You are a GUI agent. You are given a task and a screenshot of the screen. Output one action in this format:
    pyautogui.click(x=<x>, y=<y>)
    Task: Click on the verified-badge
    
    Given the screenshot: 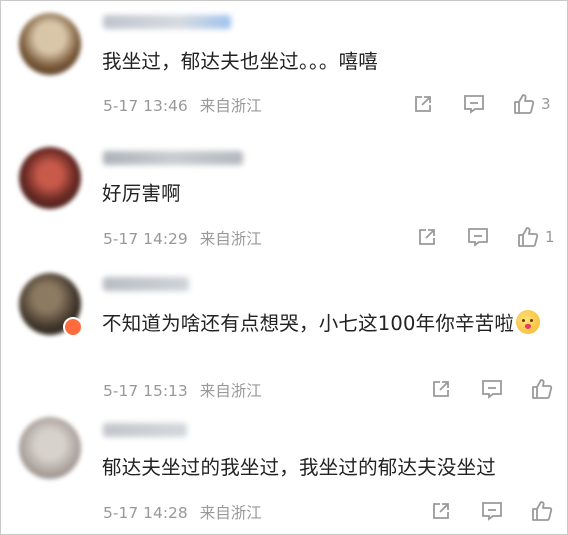 What is the action you would take?
    pyautogui.click(x=73, y=327)
    